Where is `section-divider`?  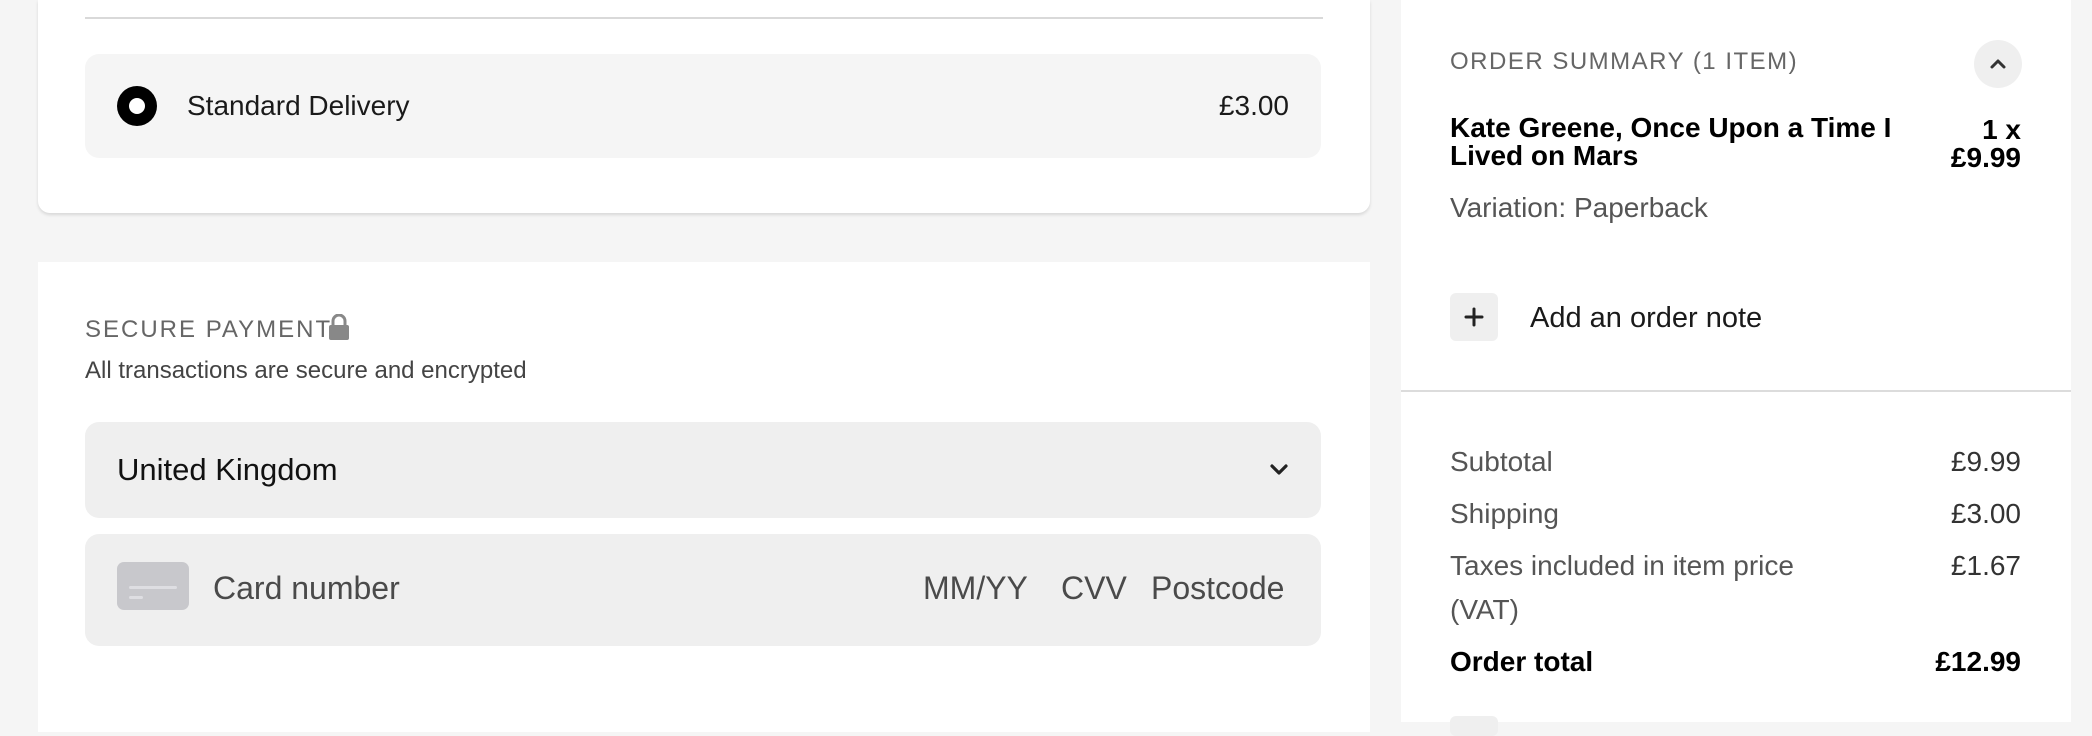 section-divider is located at coordinates (704, 18).